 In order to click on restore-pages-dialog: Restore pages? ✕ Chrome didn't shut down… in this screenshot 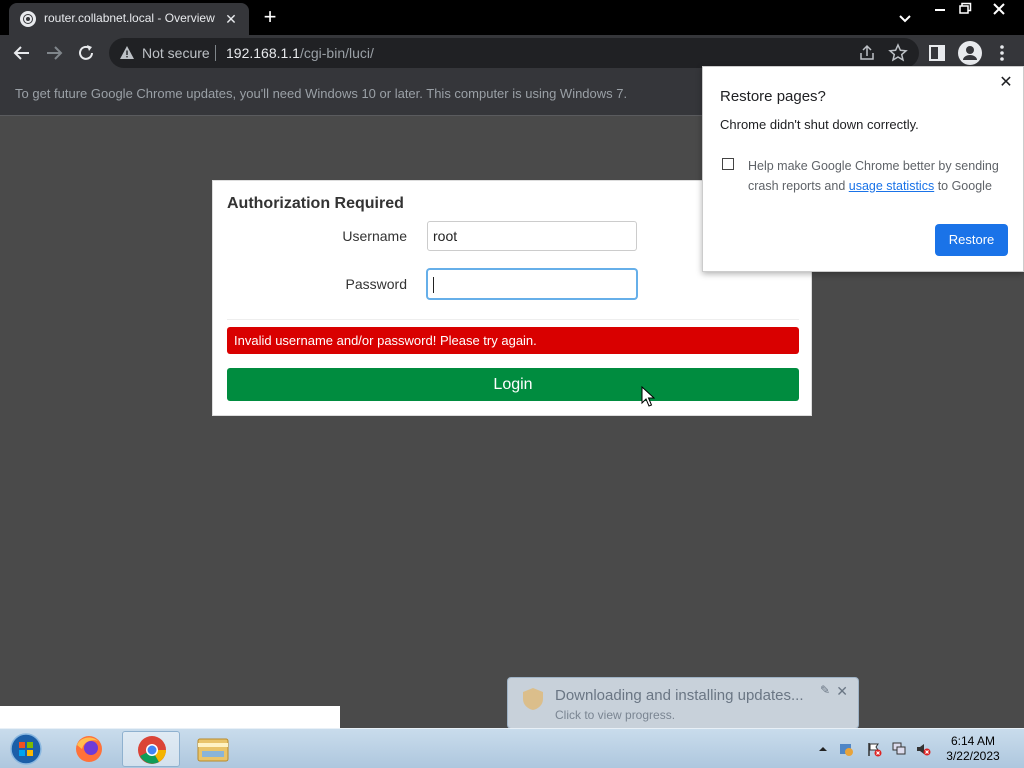, I will do `click(863, 169)`.